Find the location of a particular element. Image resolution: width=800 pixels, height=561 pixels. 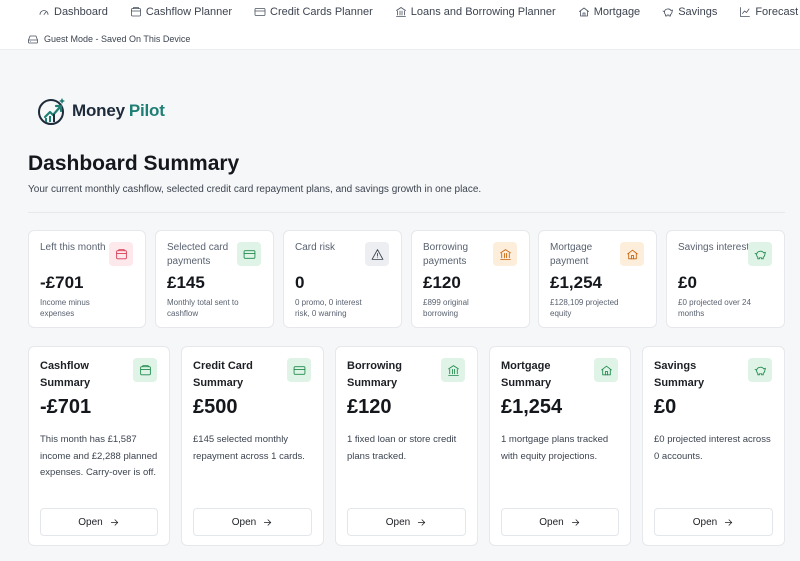

summary-value: -£701 is located at coordinates (66, 407).